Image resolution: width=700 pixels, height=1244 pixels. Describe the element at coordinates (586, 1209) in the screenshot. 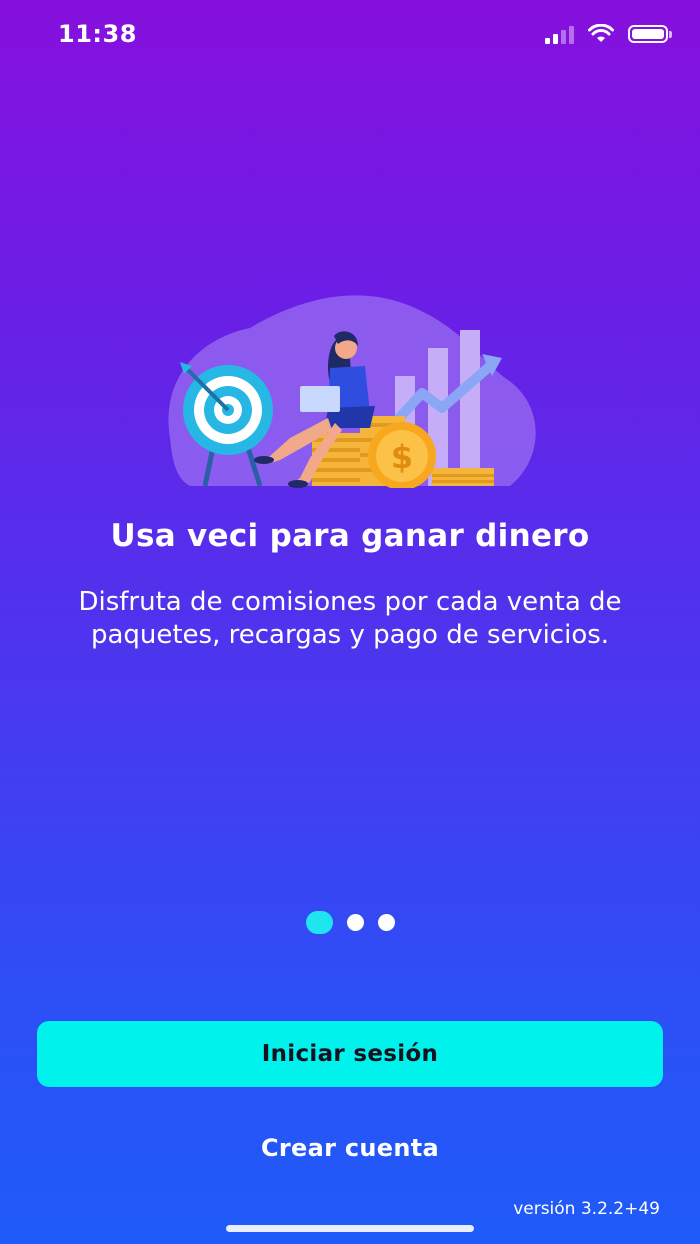

I see `app-version: versión 3.2.2+49` at that location.